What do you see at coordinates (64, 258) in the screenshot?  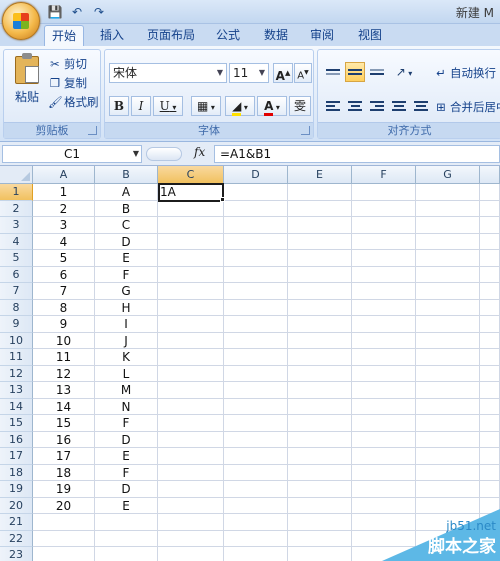 I see `cell-a: 5` at bounding box center [64, 258].